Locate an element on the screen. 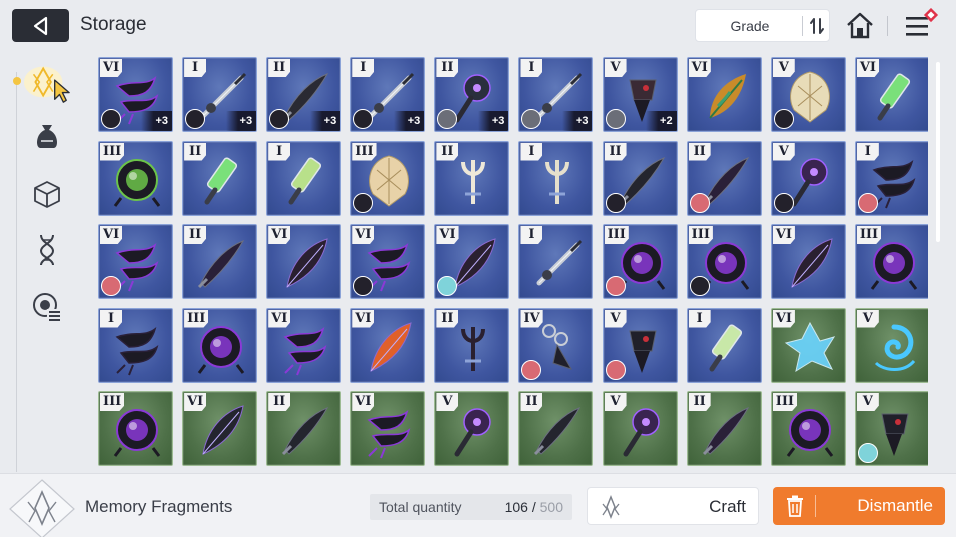 This screenshot has height=537, width=956. memory-fragment-icon is located at coordinates (46, 84).